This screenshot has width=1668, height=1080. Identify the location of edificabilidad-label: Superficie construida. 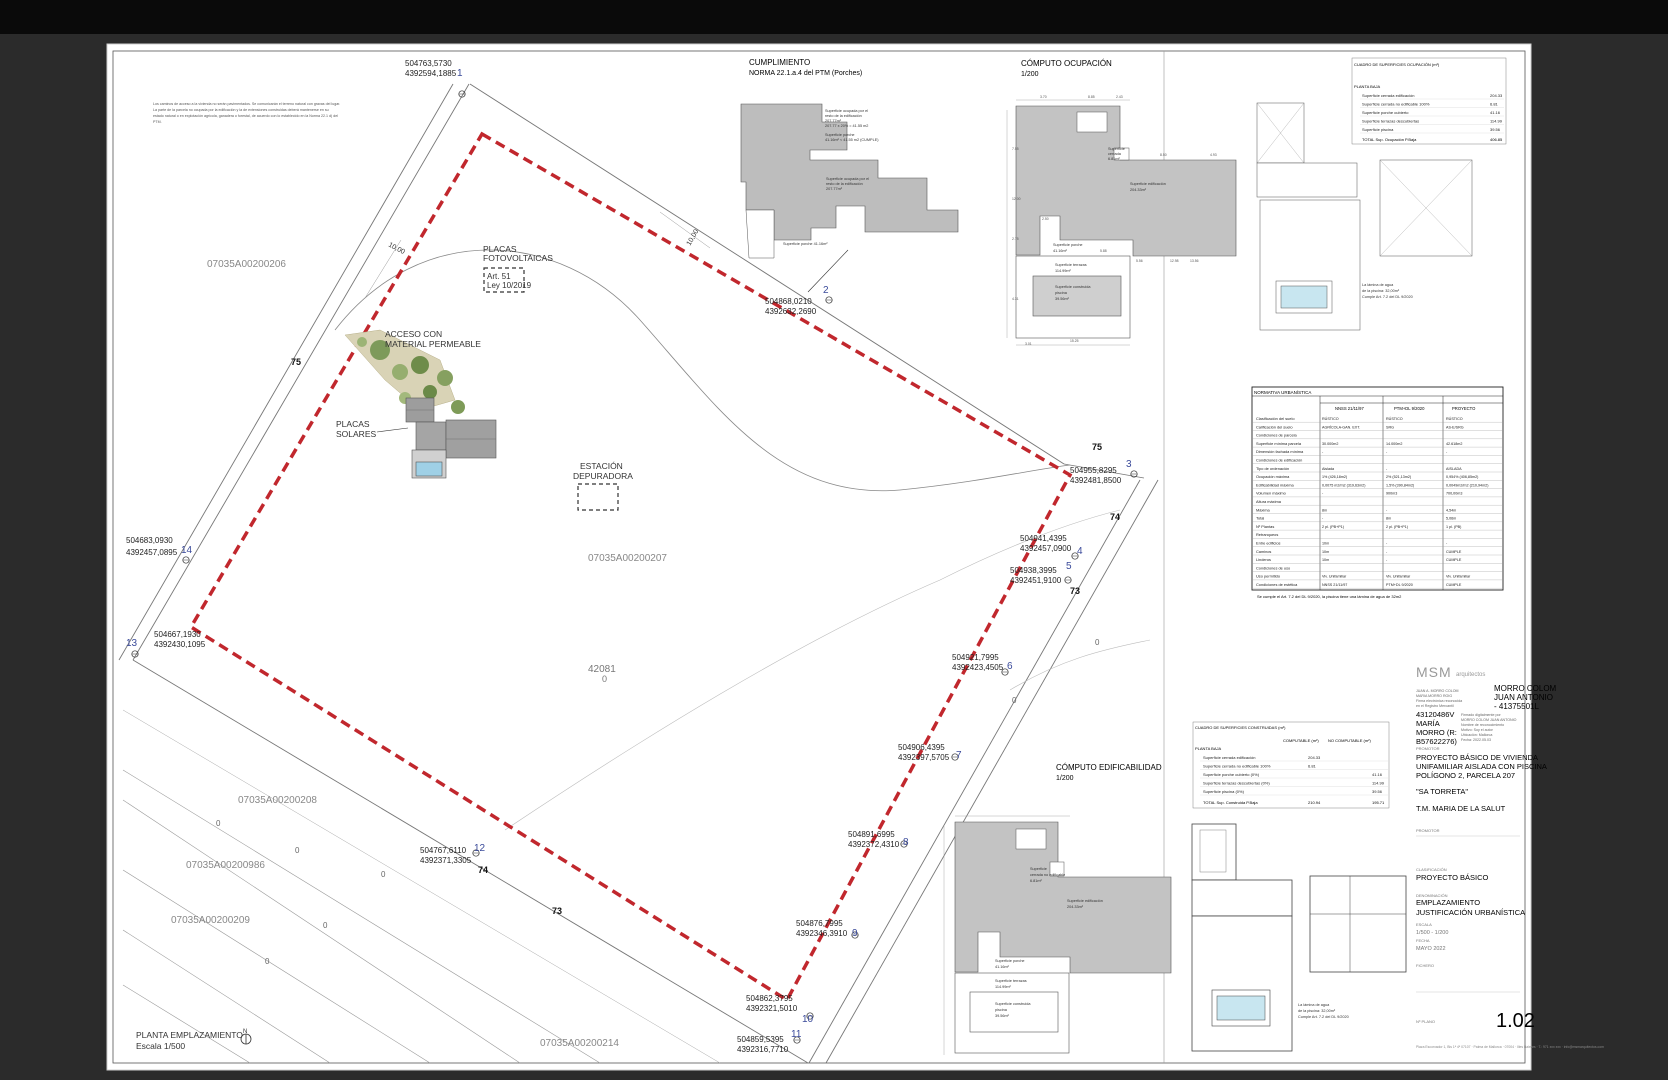
(1013, 1004).